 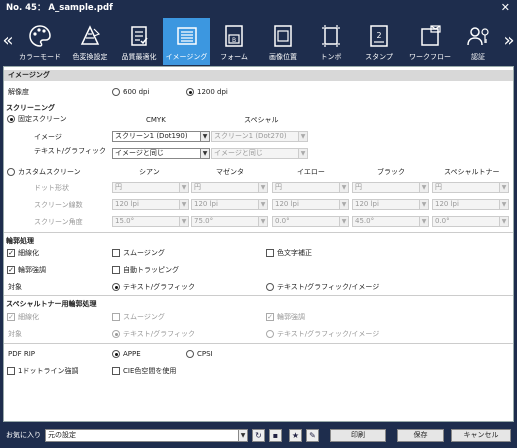 I want to click on one-dot-line-checkbox, so click(x=11, y=371).